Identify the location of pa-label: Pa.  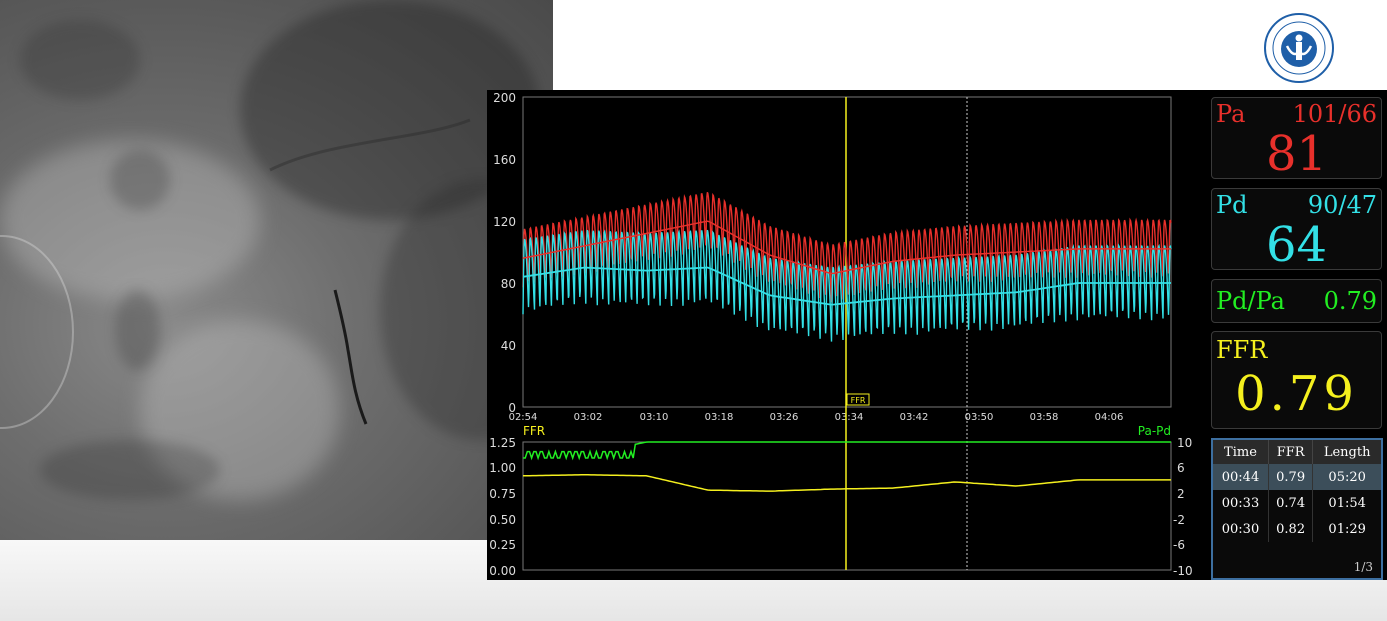
(1231, 114).